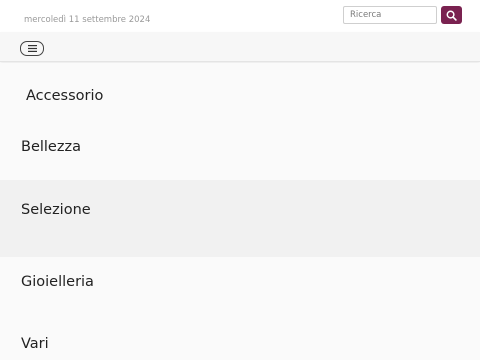  What do you see at coordinates (65, 96) in the screenshot?
I see `menu-item-label: Accessorio` at bounding box center [65, 96].